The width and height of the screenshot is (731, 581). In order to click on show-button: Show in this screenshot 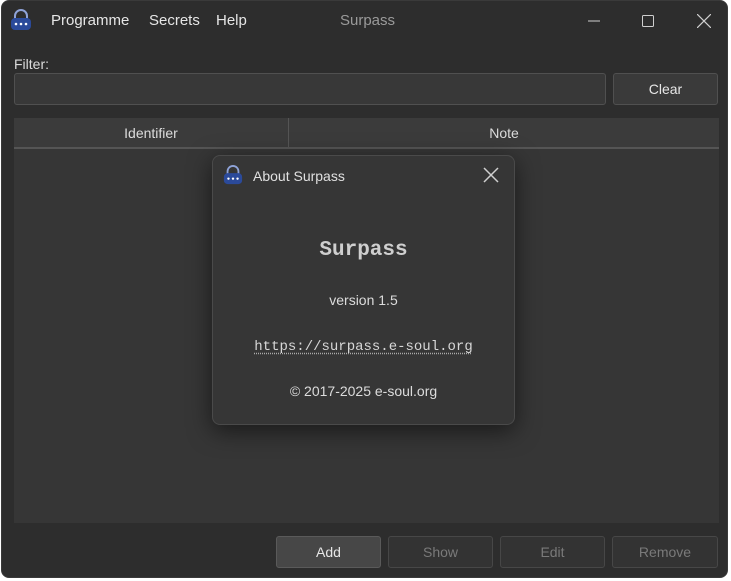, I will do `click(440, 552)`.